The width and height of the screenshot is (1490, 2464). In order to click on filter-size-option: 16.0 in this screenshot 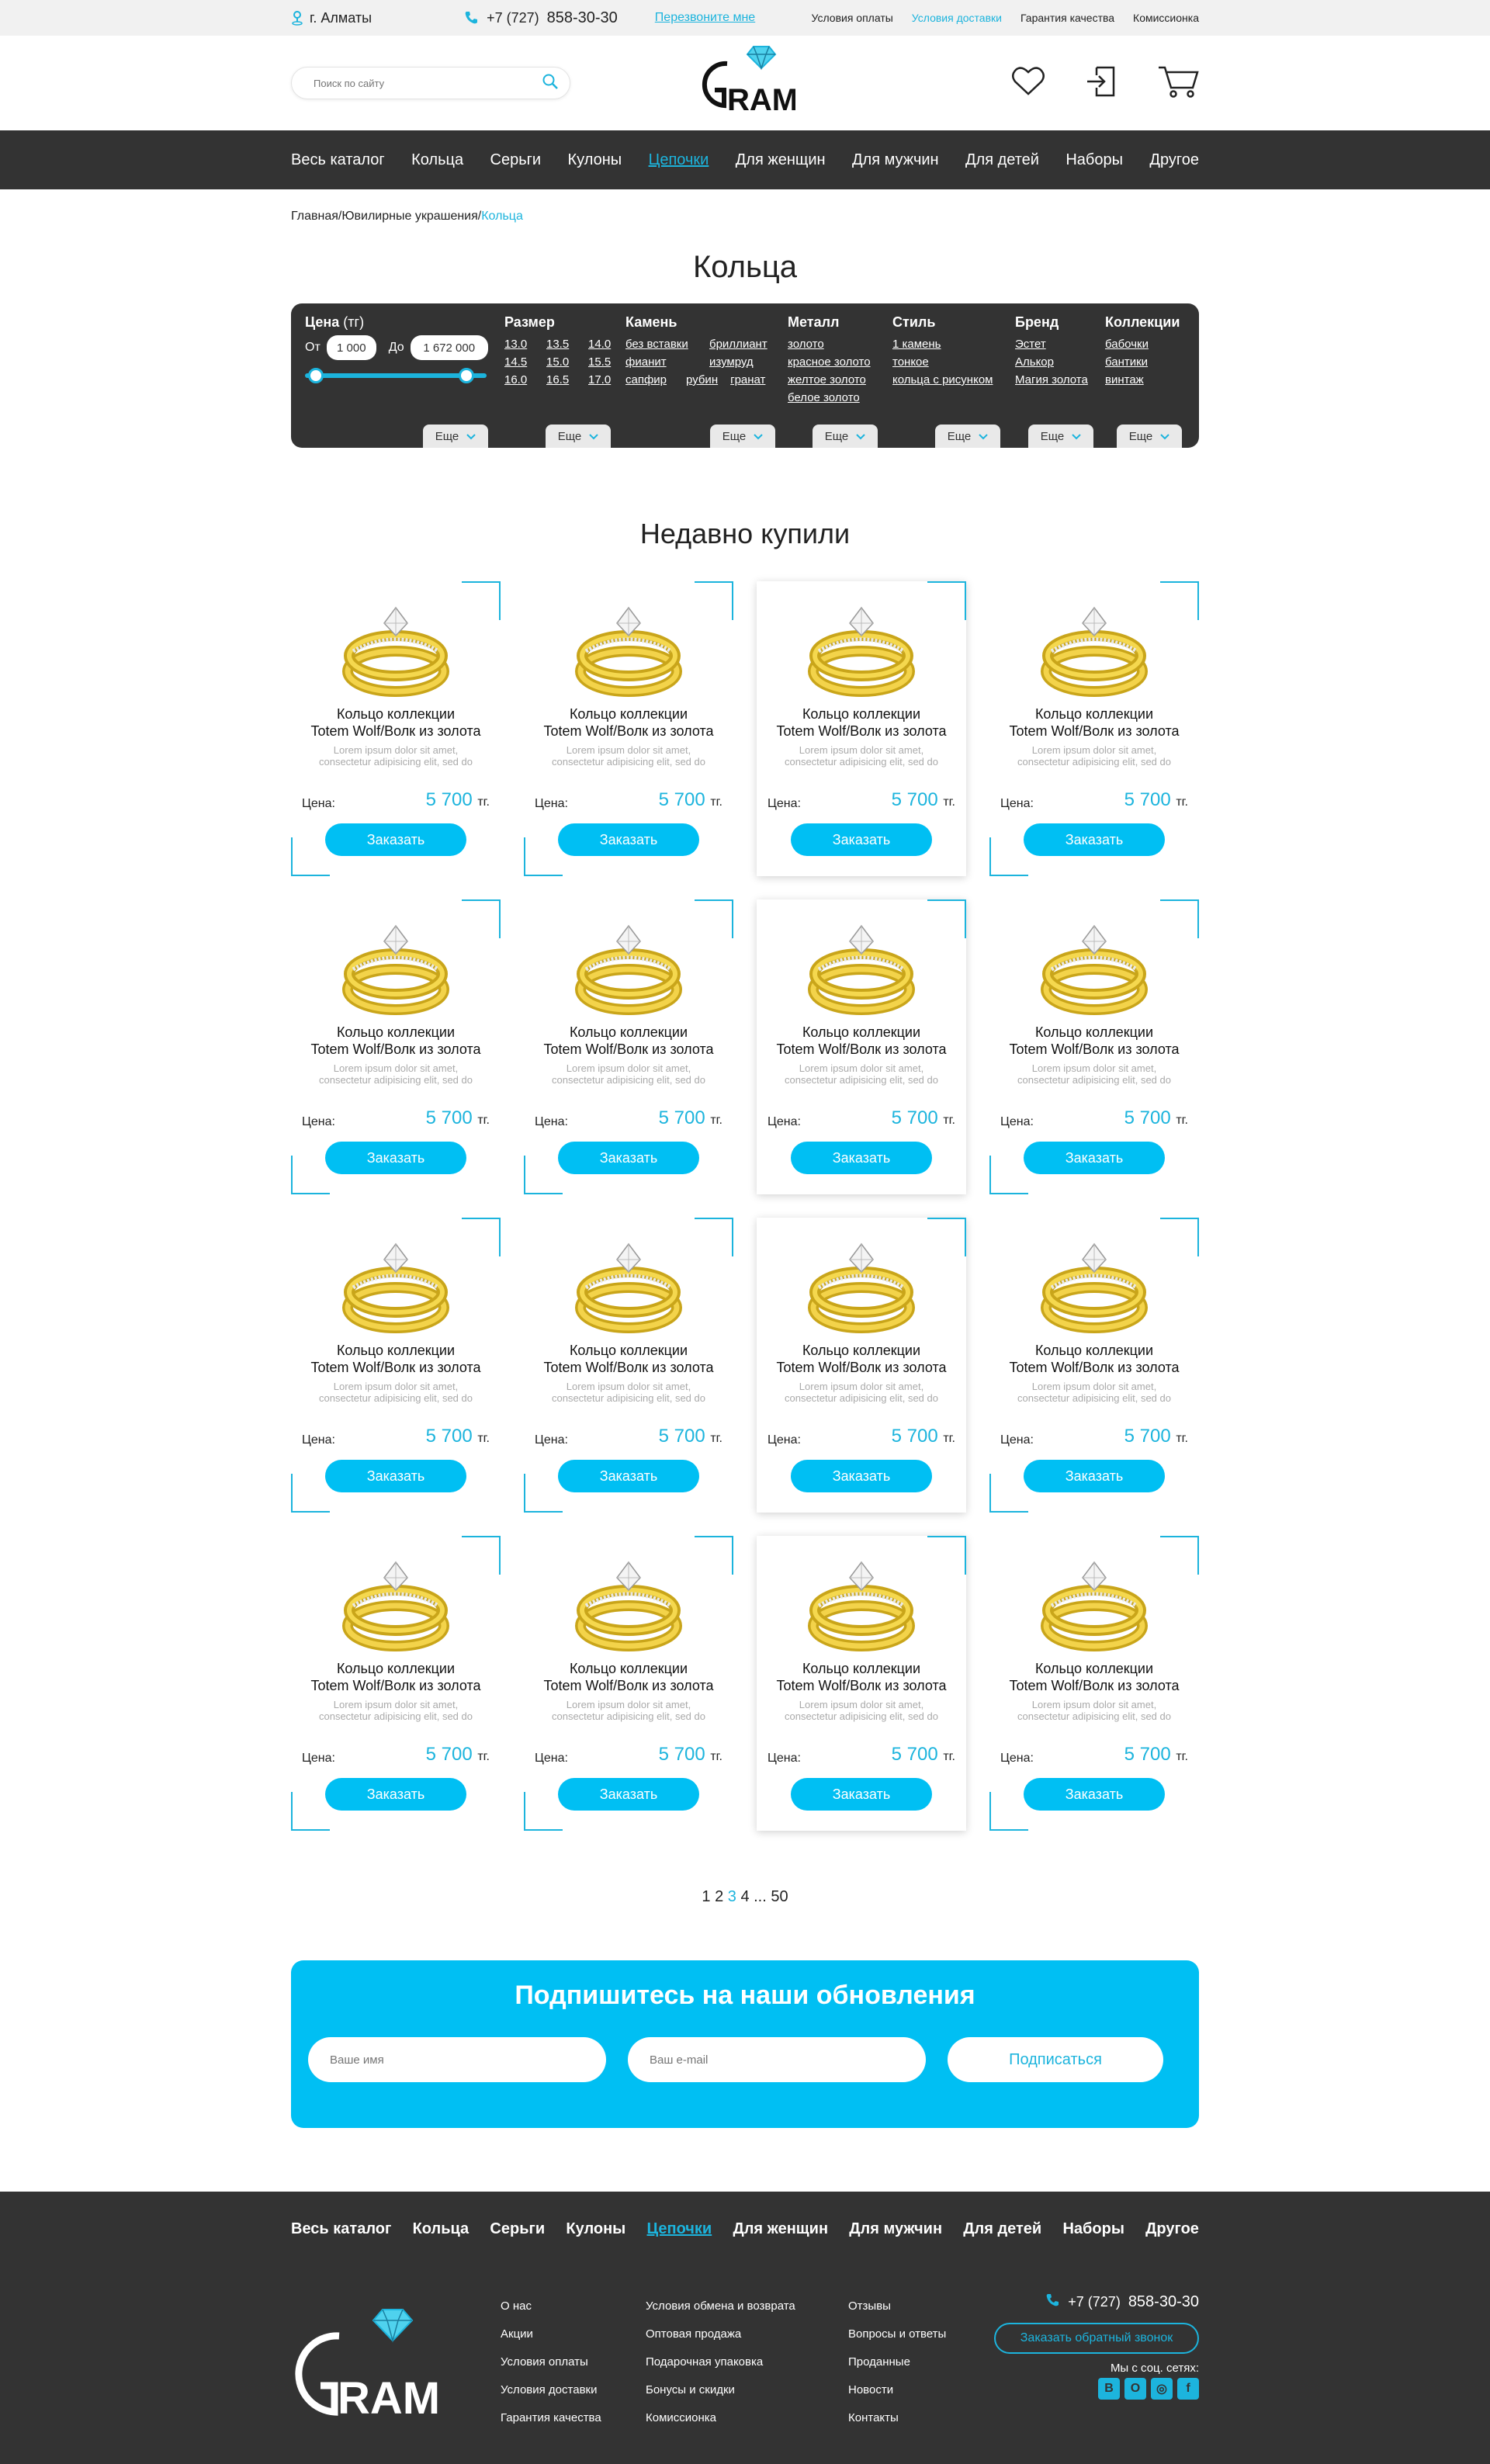, I will do `click(525, 380)`.